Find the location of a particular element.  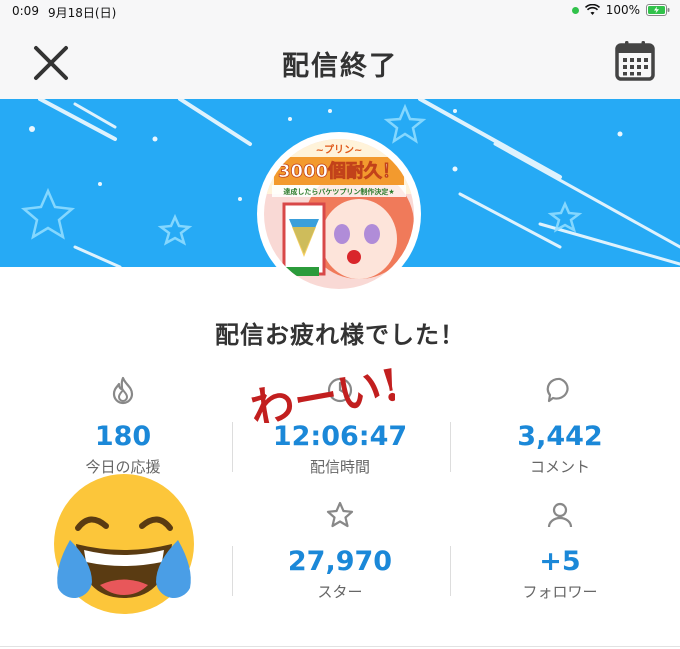

stat-label: スター is located at coordinates (340, 592).